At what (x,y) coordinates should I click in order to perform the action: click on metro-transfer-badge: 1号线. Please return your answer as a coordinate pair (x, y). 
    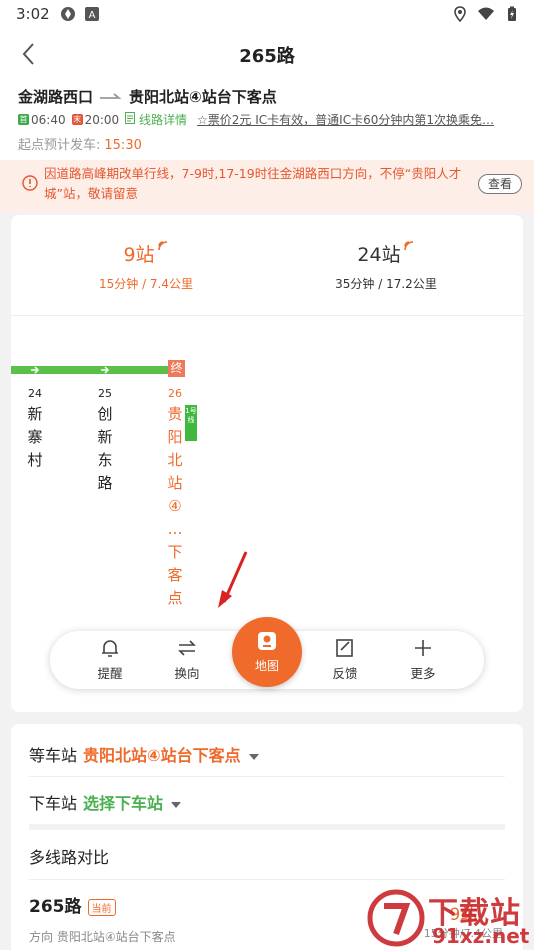
    Looking at the image, I should click on (191, 423).